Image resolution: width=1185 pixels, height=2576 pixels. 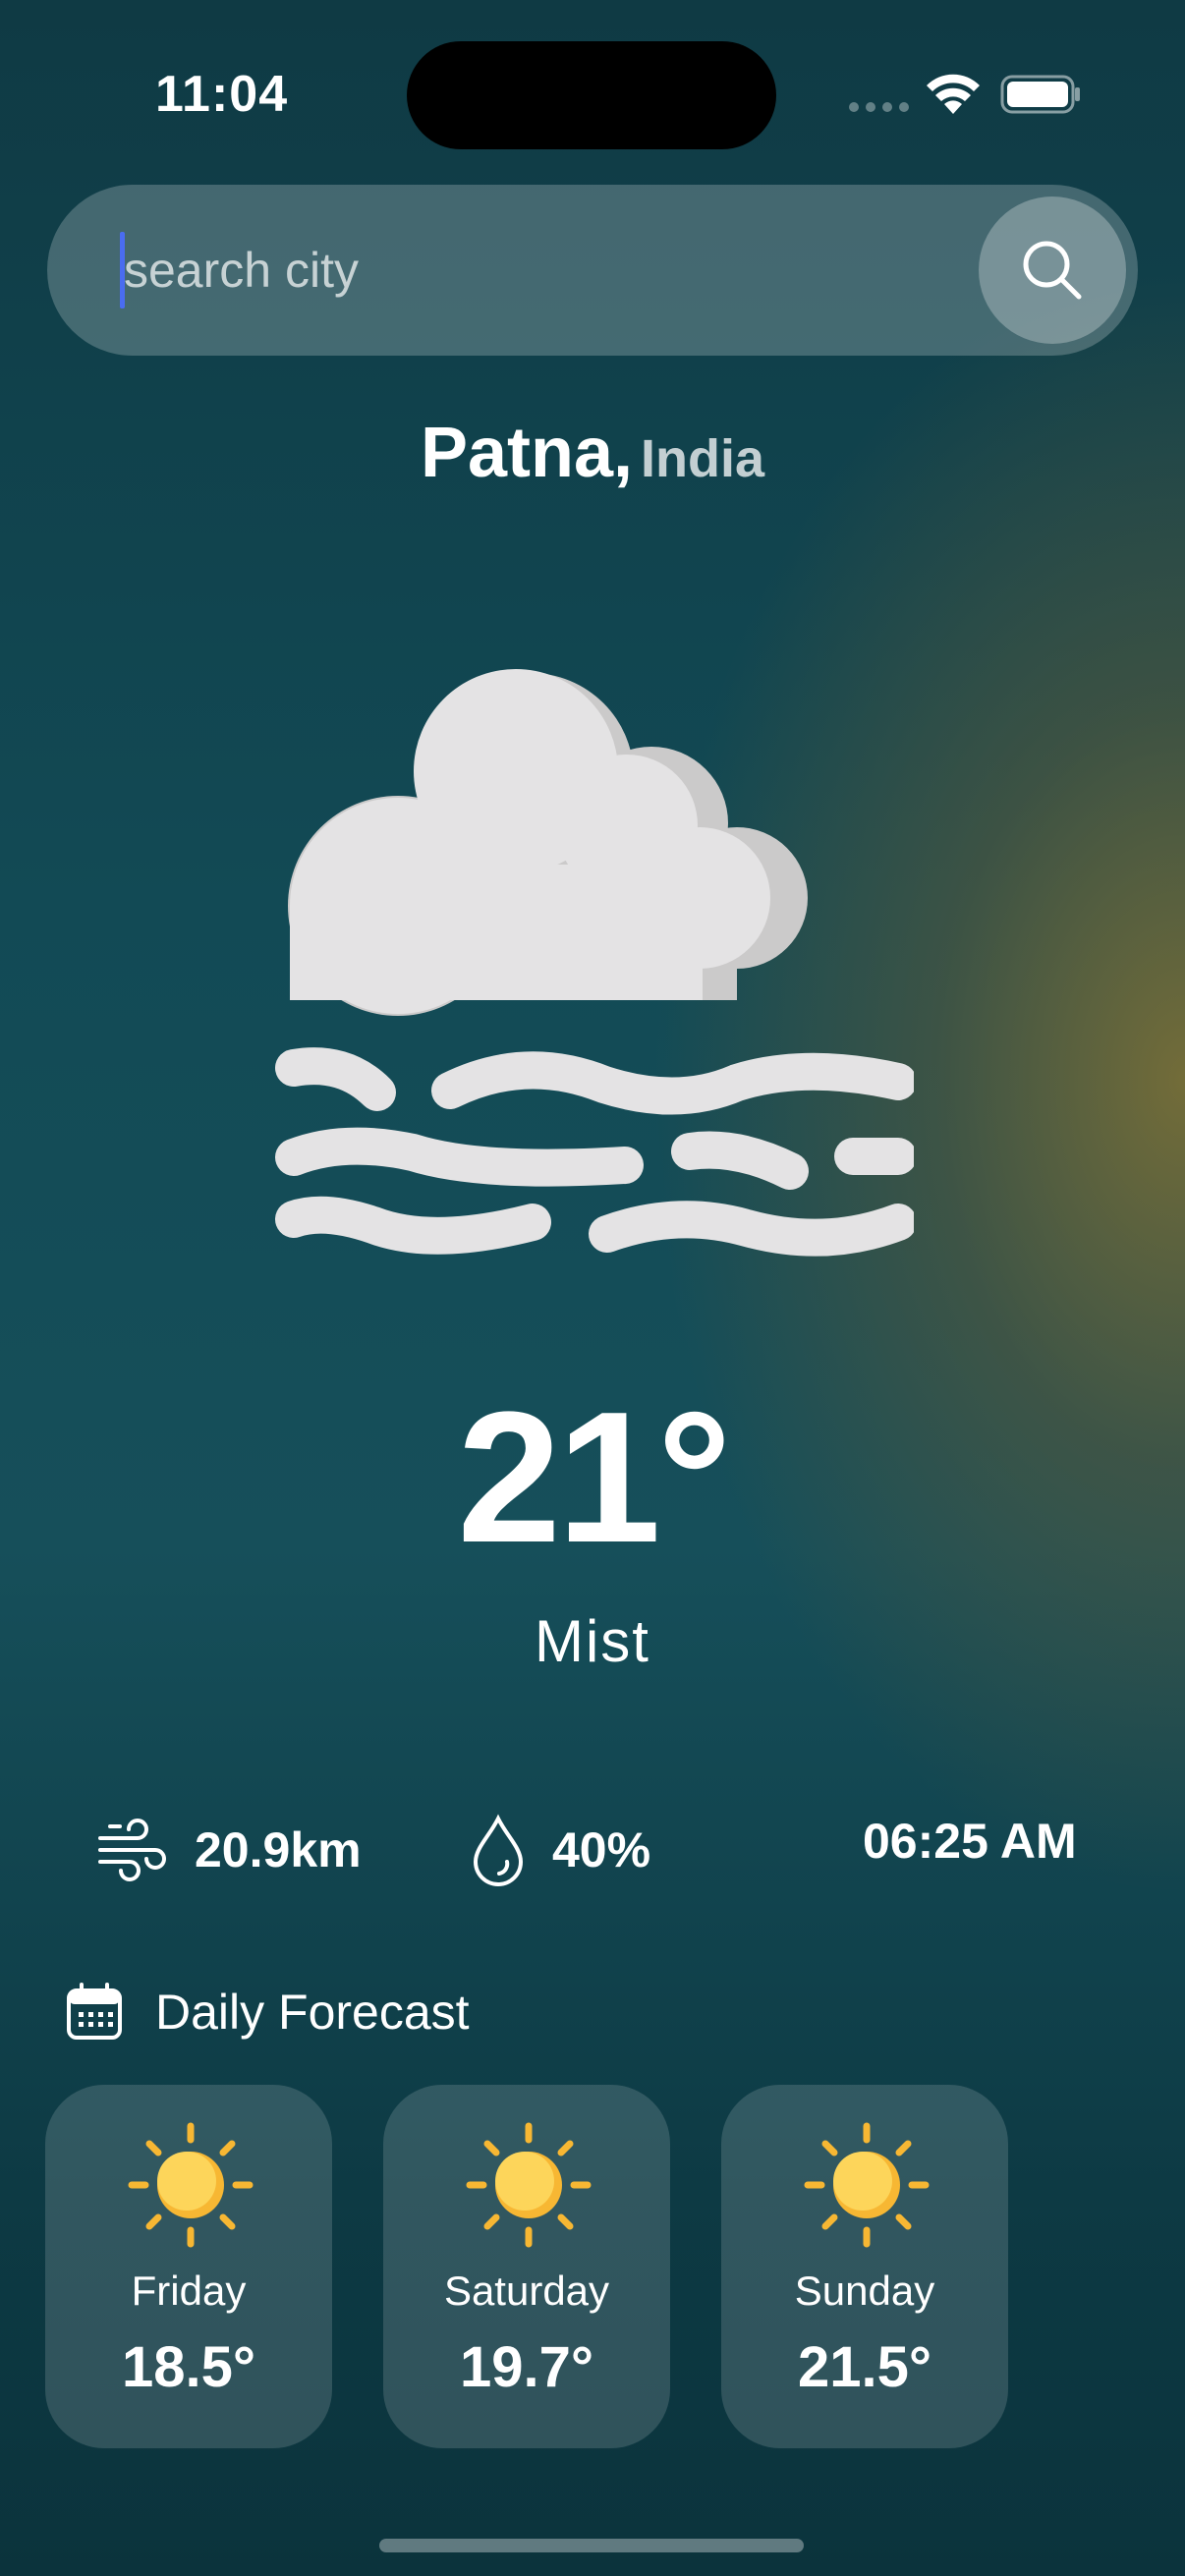 I want to click on wind-stat: 20.9km, so click(x=228, y=1850).